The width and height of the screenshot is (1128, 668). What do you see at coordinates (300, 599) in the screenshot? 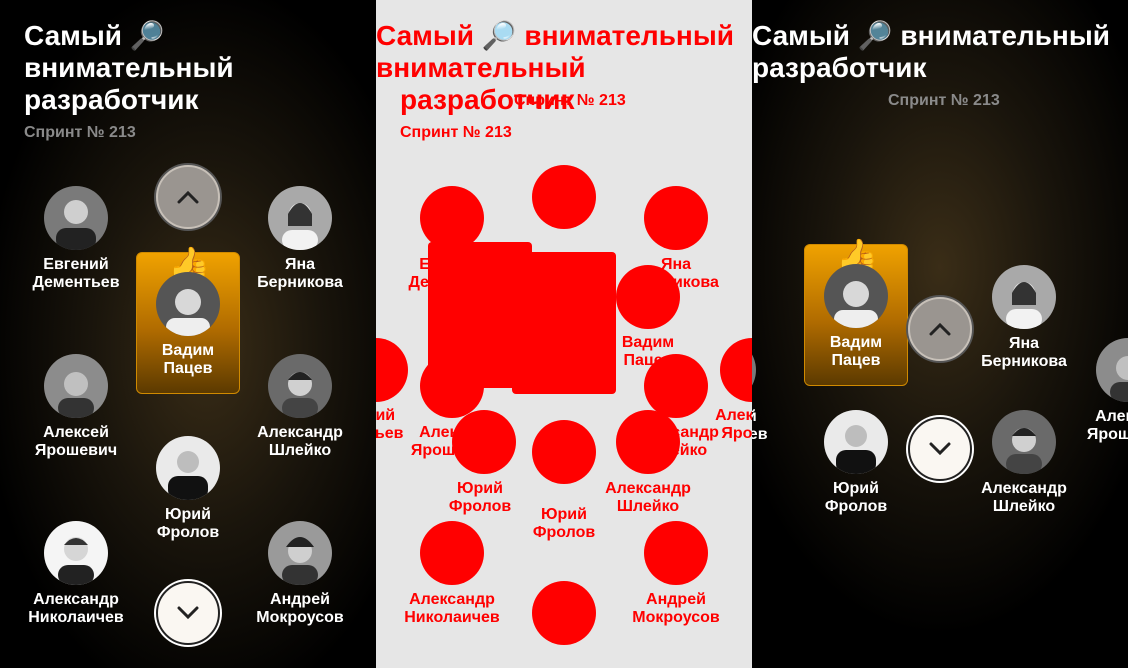
I see `person-first-name: Андрей` at bounding box center [300, 599].